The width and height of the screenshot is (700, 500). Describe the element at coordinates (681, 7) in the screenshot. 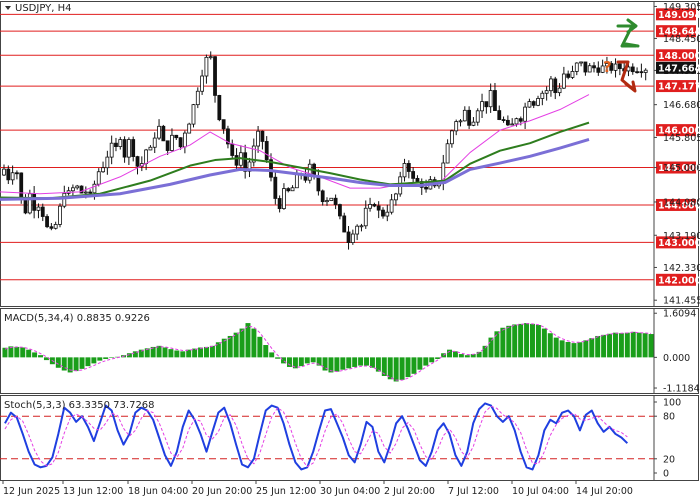

I see `price-tick-label: 149.305` at that location.